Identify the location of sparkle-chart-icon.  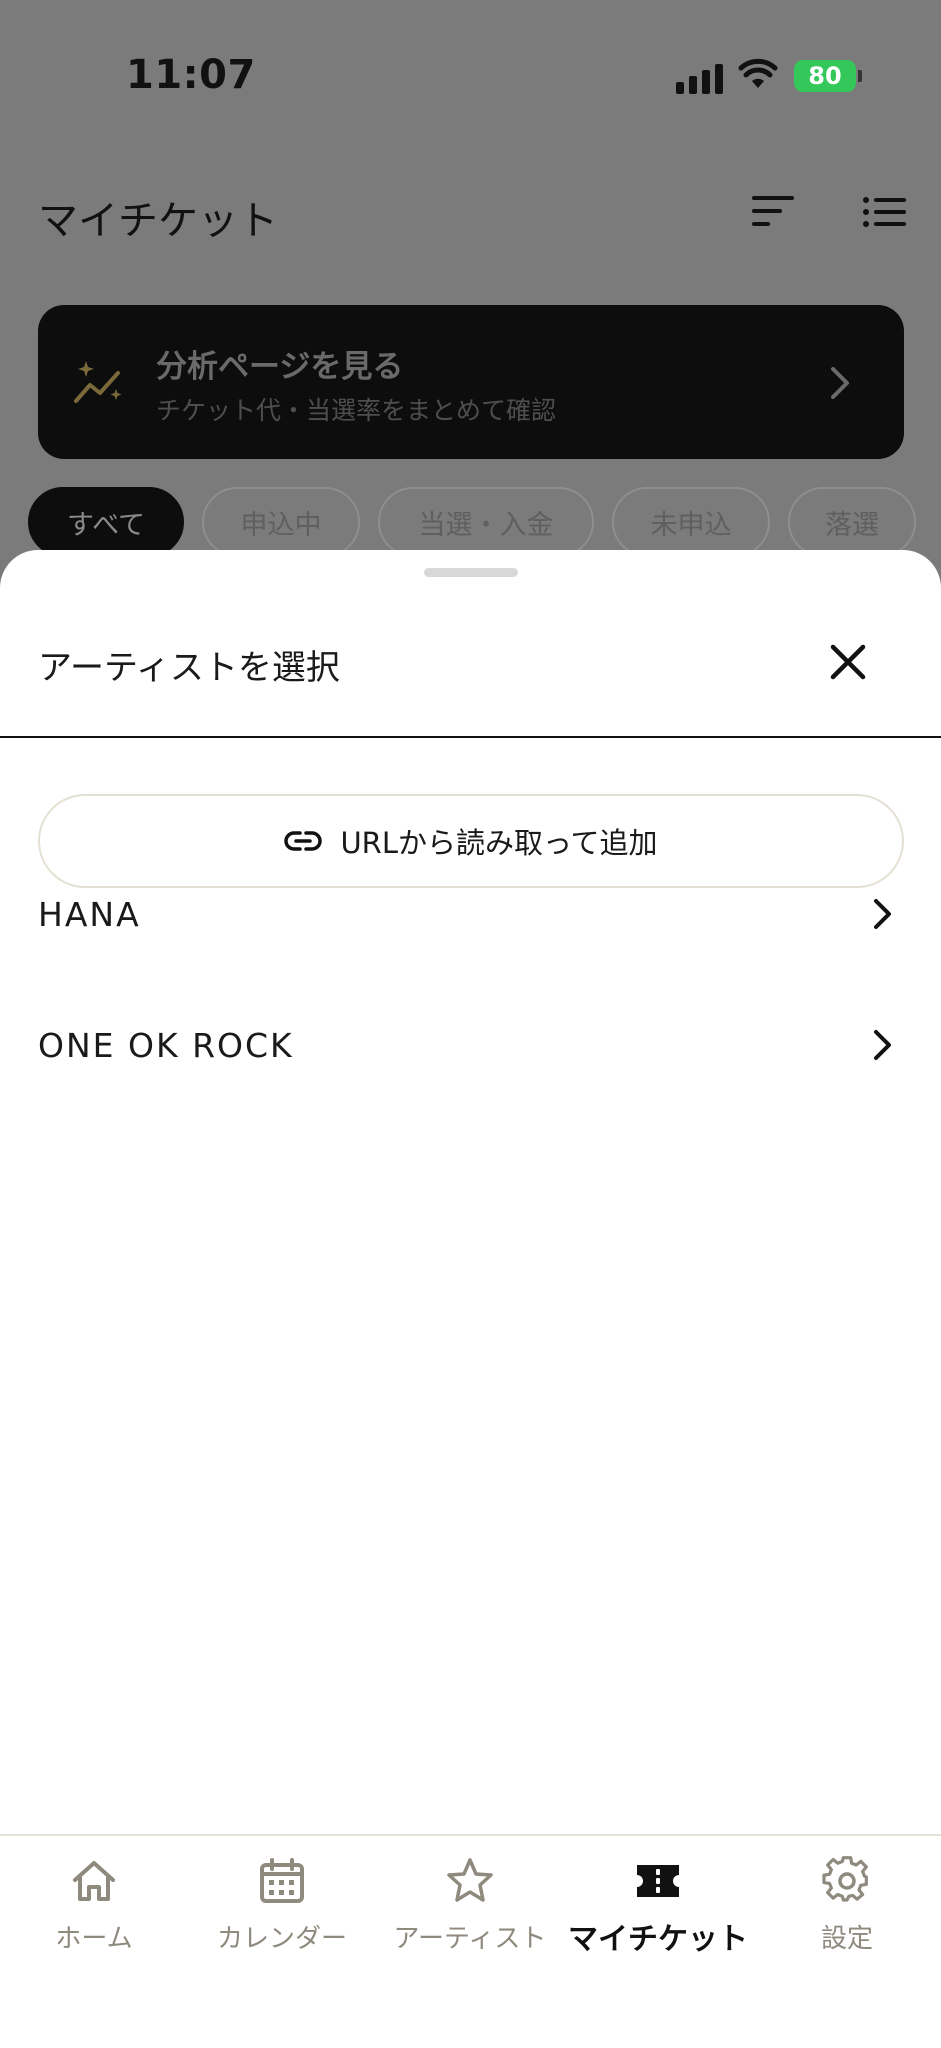
(98, 382).